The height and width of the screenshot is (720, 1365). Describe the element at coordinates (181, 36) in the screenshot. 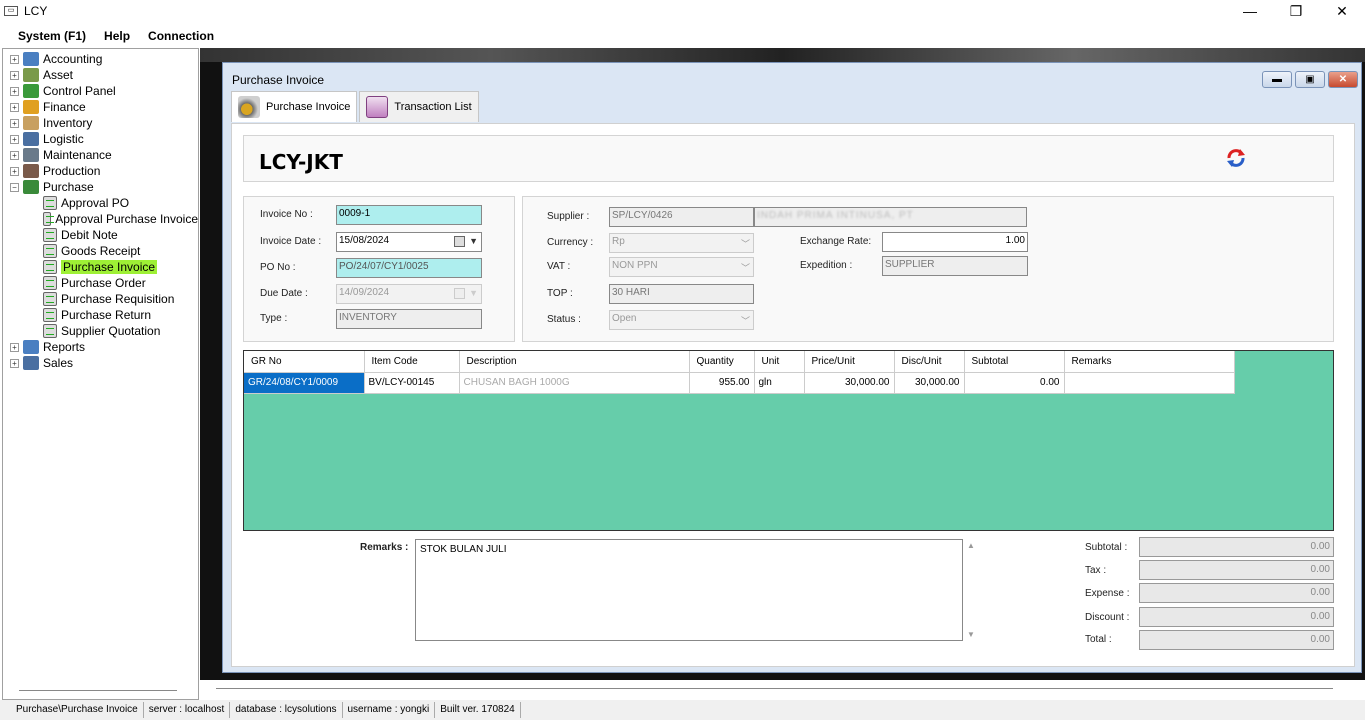

I see `menu-connection: Connection` at that location.